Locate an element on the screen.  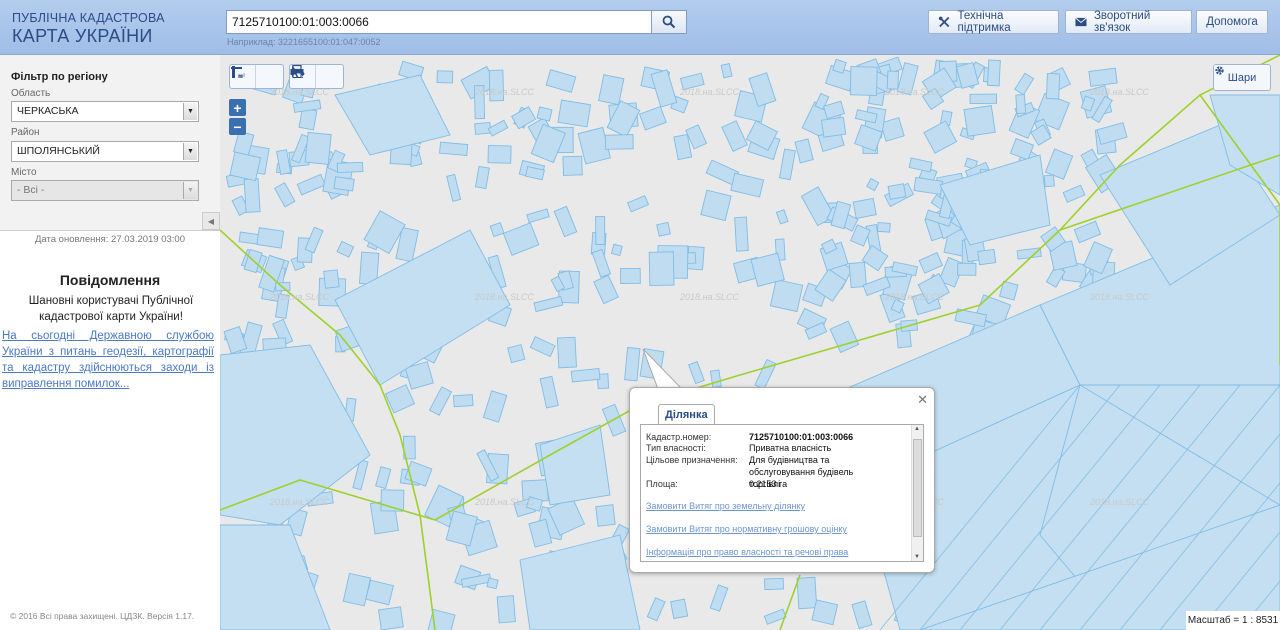
svg-text: м² is located at coordinates (242, 76).